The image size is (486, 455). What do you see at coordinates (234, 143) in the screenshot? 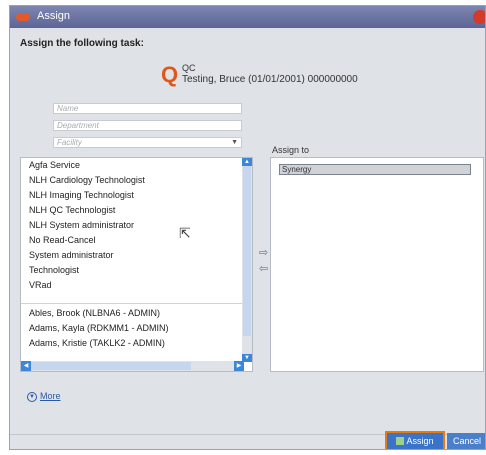
I see `chevron-down-icon: ▼` at bounding box center [234, 143].